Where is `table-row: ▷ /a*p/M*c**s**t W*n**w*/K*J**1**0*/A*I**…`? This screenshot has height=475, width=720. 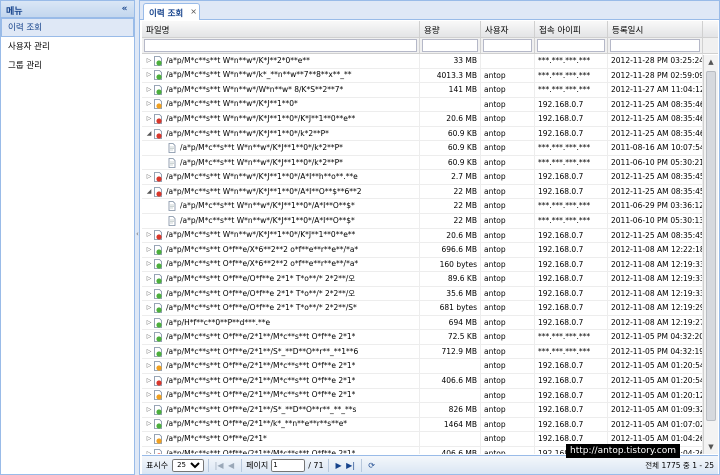 table-row: ▷ /a*p/M*c**s**t W*n**w*/K*J**1**0*/A*I**… is located at coordinates (430, 177).